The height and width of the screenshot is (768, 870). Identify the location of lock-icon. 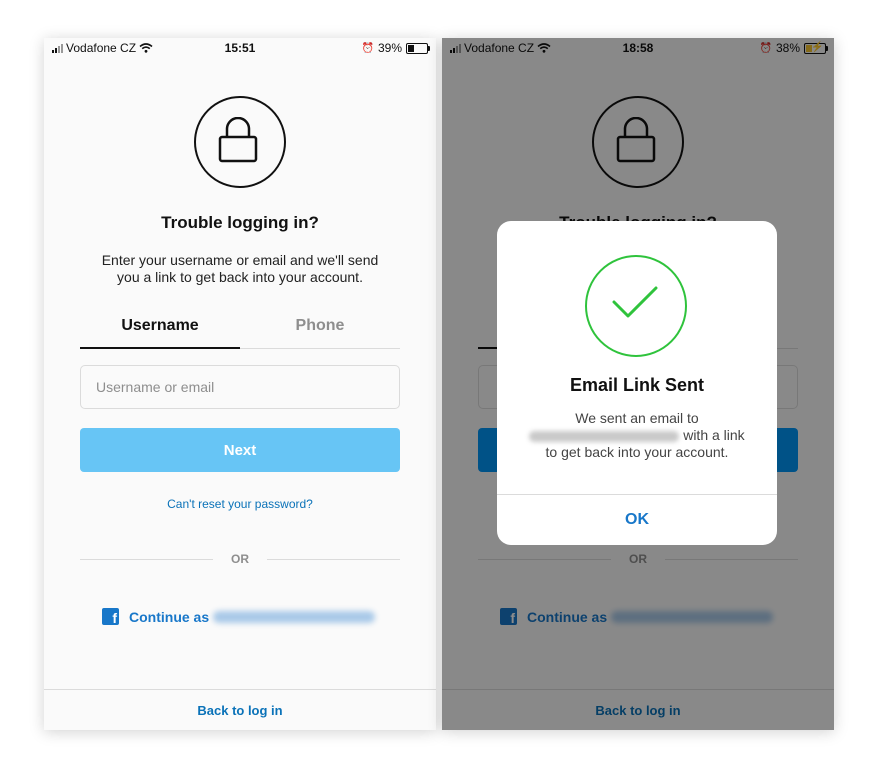
(240, 142).